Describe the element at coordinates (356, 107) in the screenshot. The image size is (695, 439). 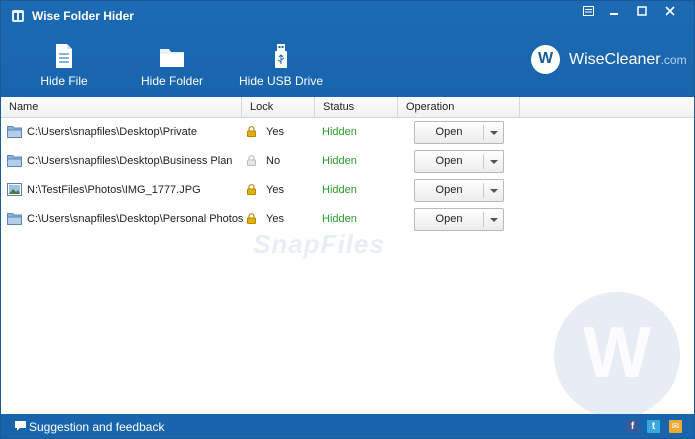
I see `column-status: Status` at that location.